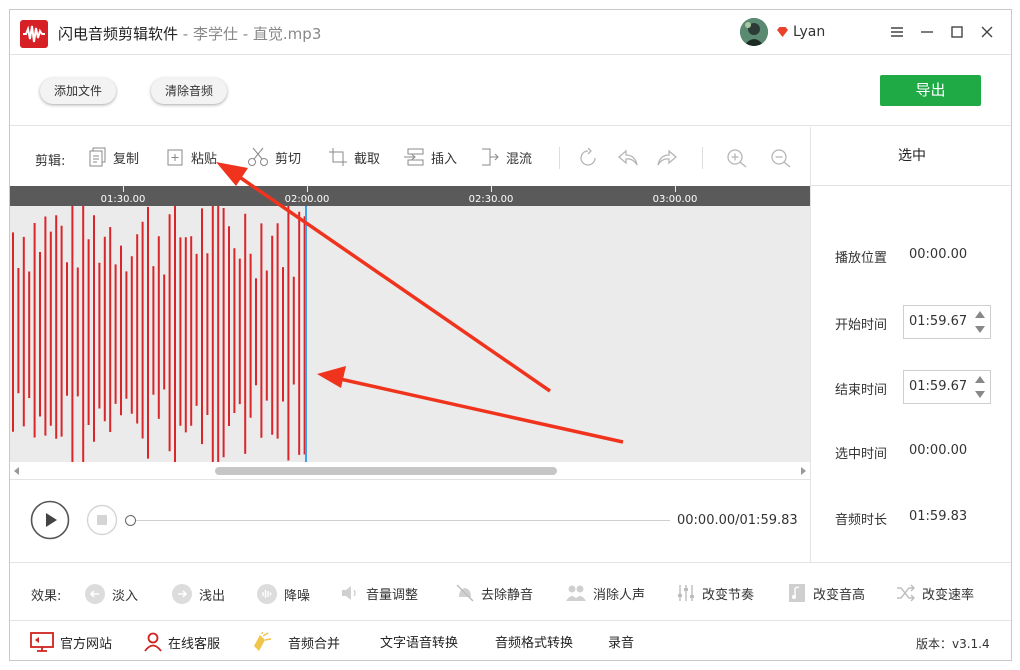 The image size is (1020, 670). I want to click on remove-silence-label: 去除静音, so click(507, 595).